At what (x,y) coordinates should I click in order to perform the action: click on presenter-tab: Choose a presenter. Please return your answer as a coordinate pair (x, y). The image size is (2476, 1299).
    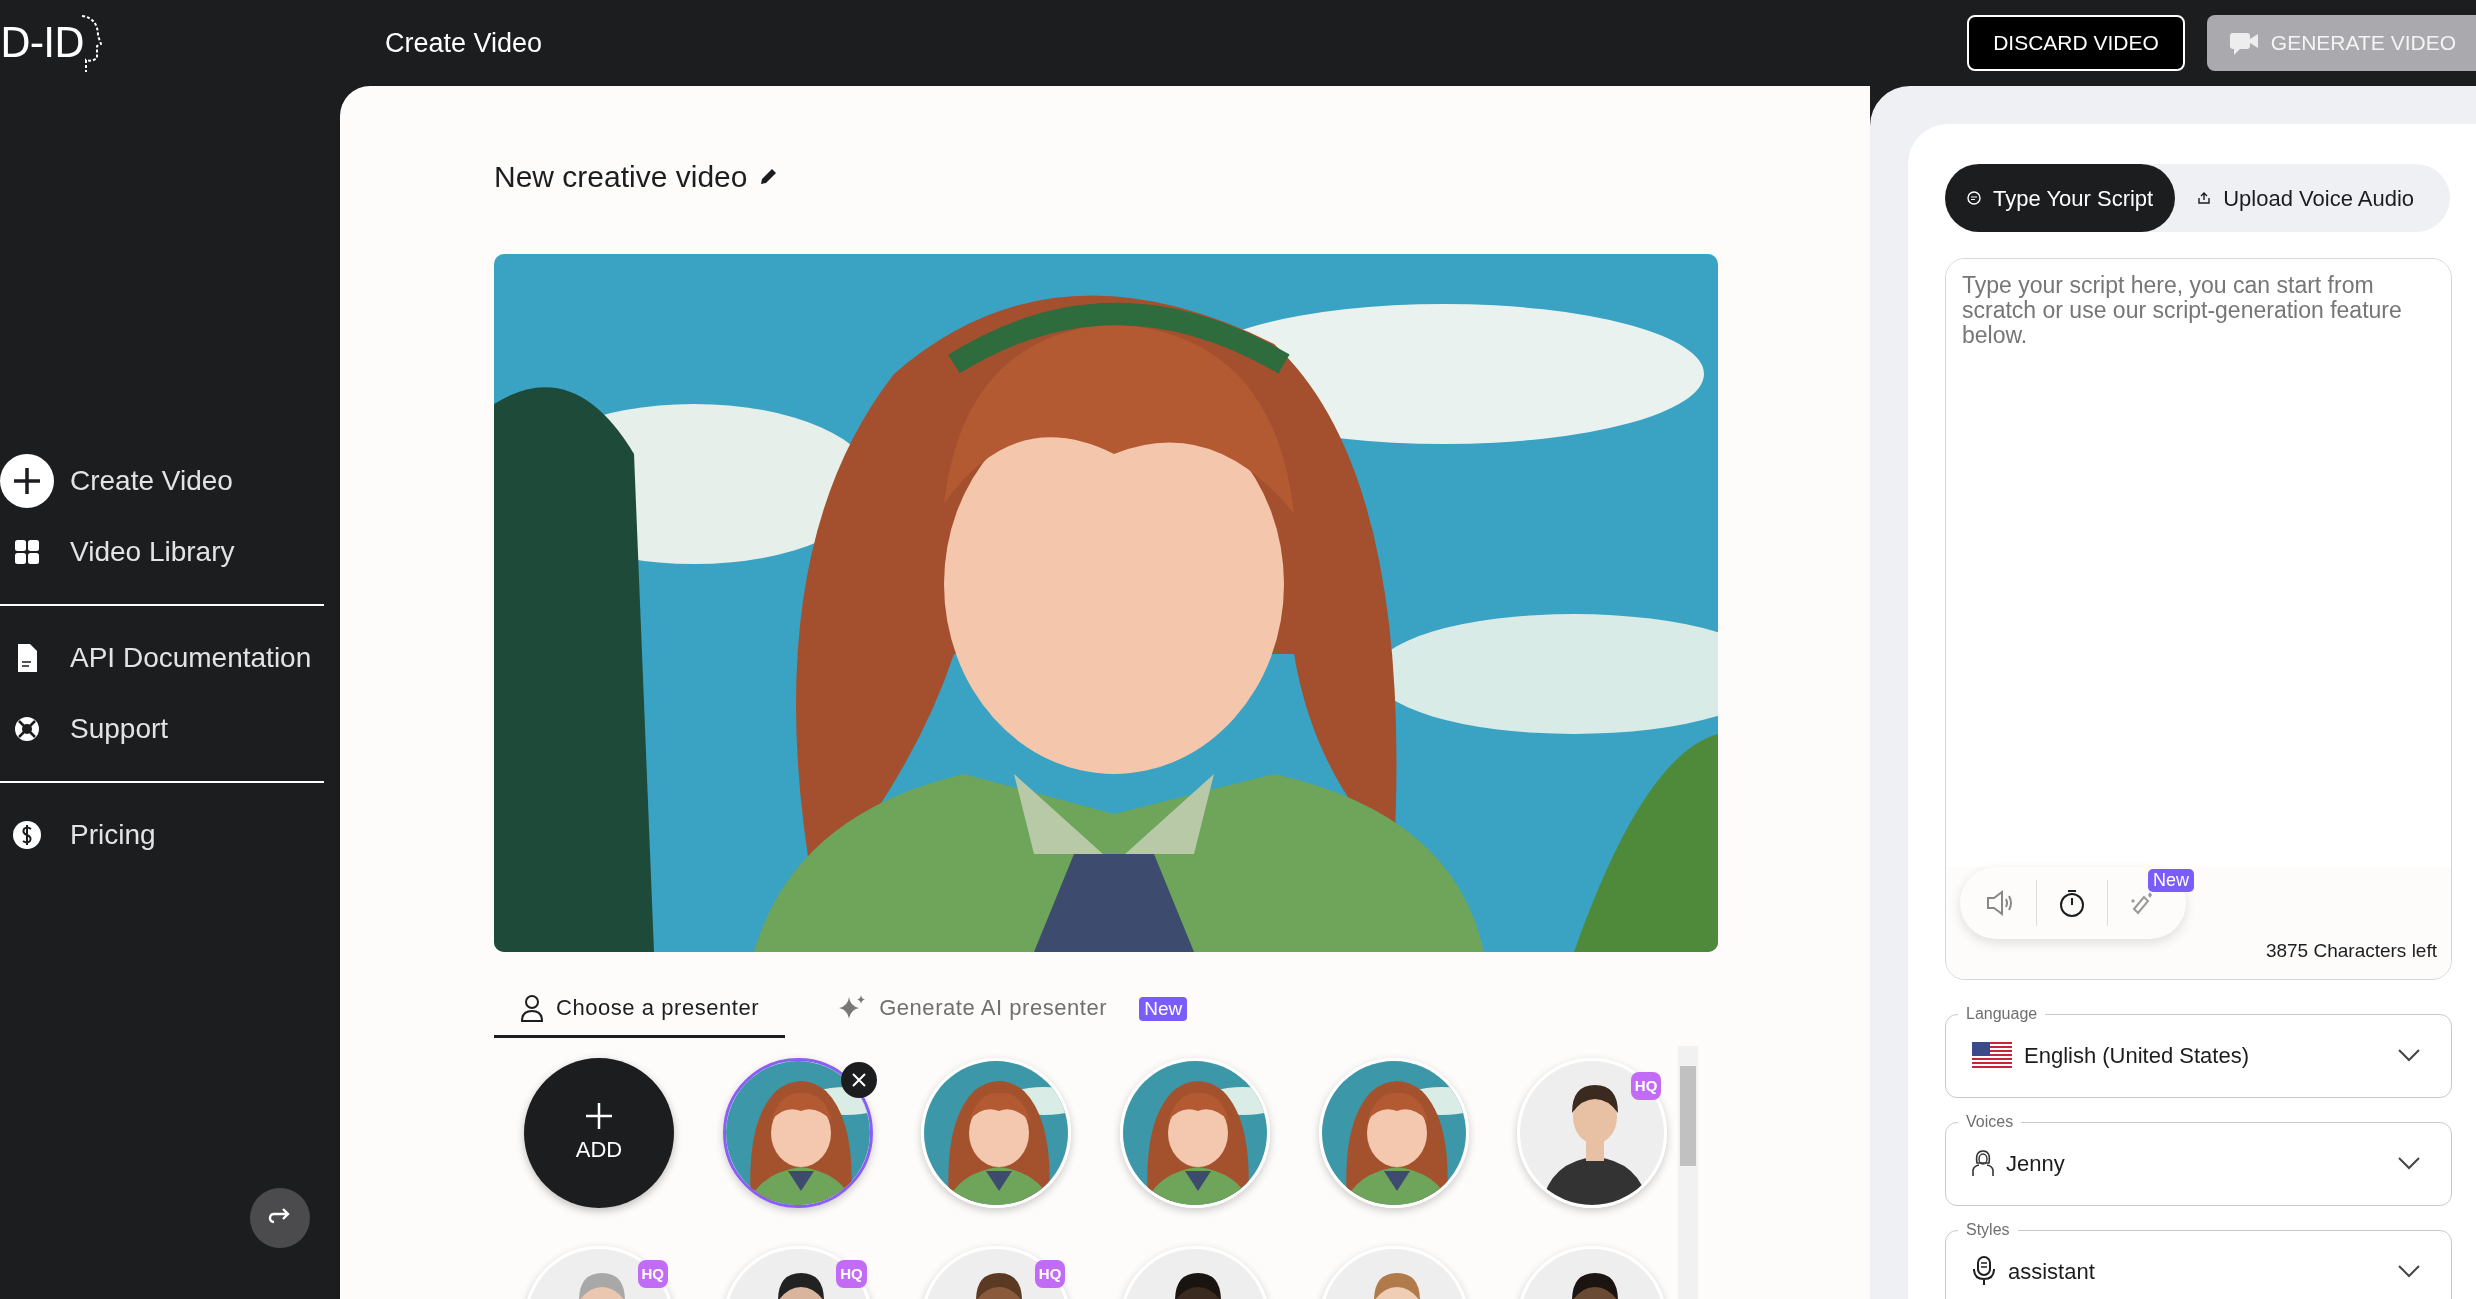
    Looking at the image, I should click on (640, 1009).